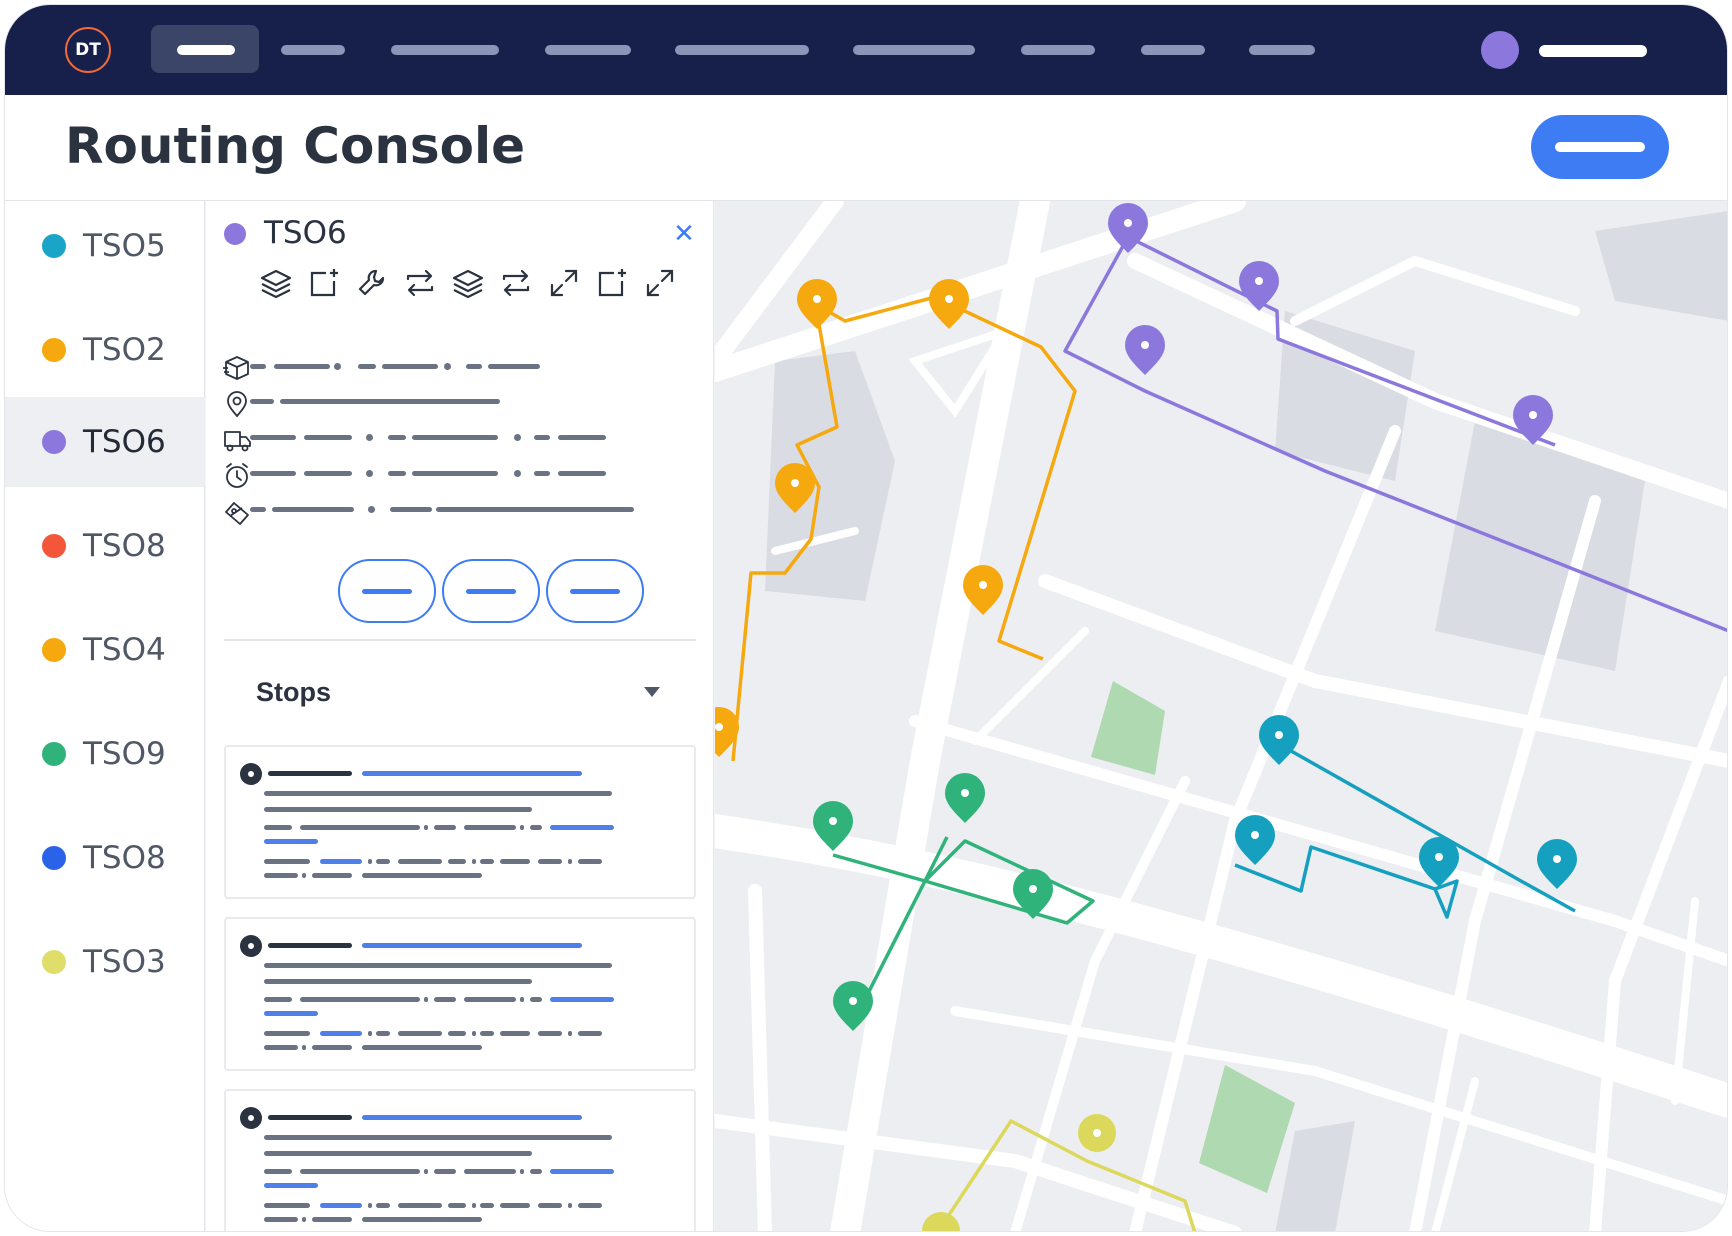 This screenshot has width=1732, height=1236. What do you see at coordinates (293, 692) in the screenshot?
I see `stops-section-label: Stops` at bounding box center [293, 692].